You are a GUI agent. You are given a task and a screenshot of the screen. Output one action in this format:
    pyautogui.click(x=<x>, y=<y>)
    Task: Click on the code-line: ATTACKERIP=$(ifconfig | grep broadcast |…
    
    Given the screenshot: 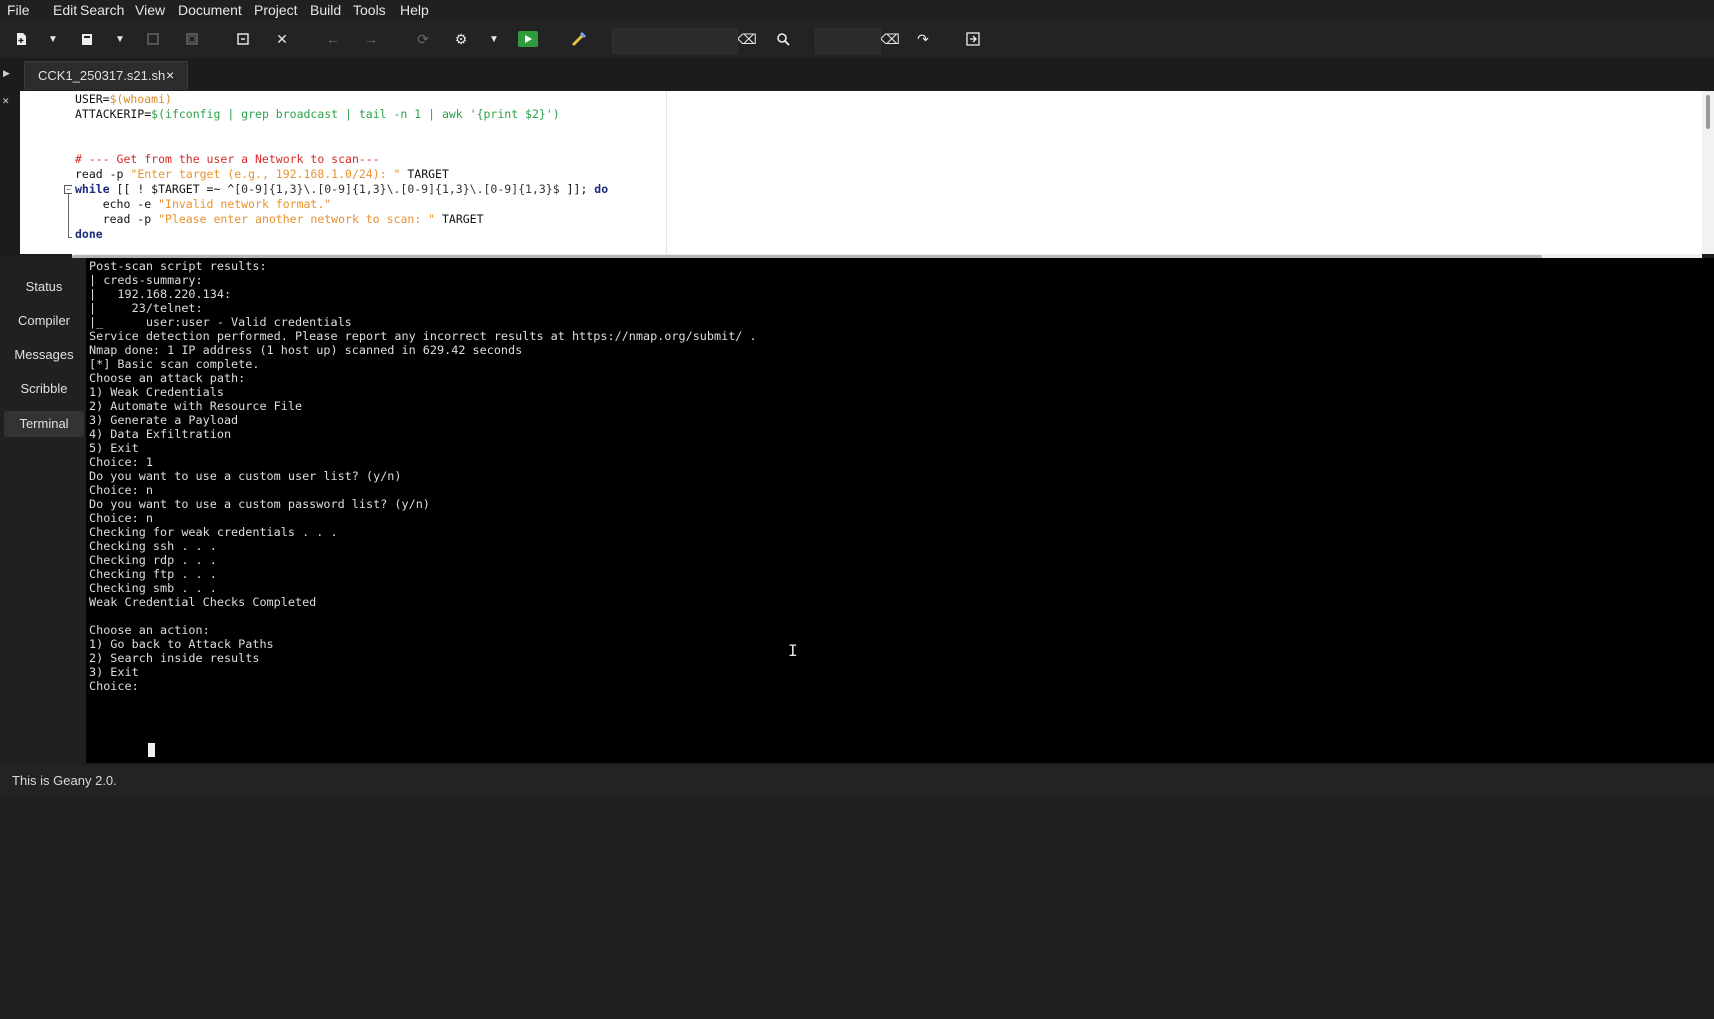 What is the action you would take?
    pyautogui.click(x=317, y=114)
    